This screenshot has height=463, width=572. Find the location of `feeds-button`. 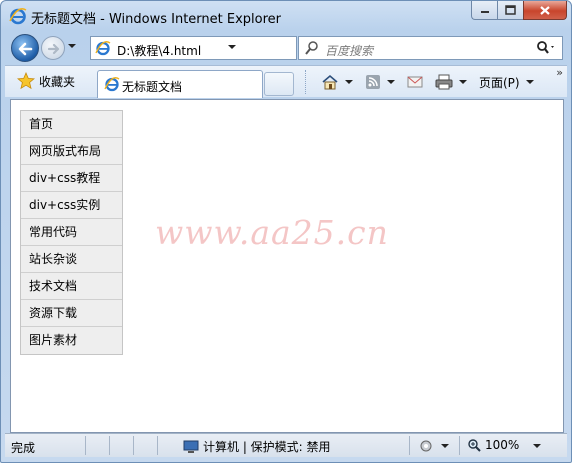

feeds-button is located at coordinates (380, 82).